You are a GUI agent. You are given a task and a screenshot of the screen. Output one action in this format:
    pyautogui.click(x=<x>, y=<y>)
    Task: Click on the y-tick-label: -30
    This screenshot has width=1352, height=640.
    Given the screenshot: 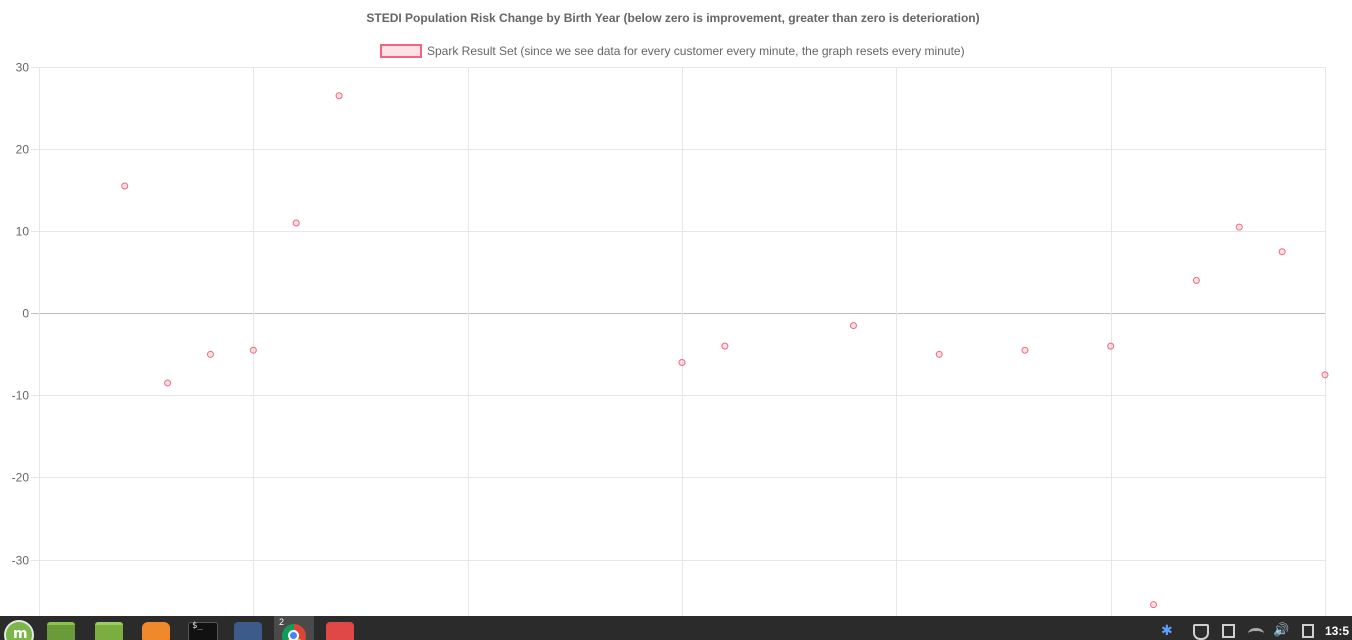 What is the action you would take?
    pyautogui.click(x=21, y=561)
    